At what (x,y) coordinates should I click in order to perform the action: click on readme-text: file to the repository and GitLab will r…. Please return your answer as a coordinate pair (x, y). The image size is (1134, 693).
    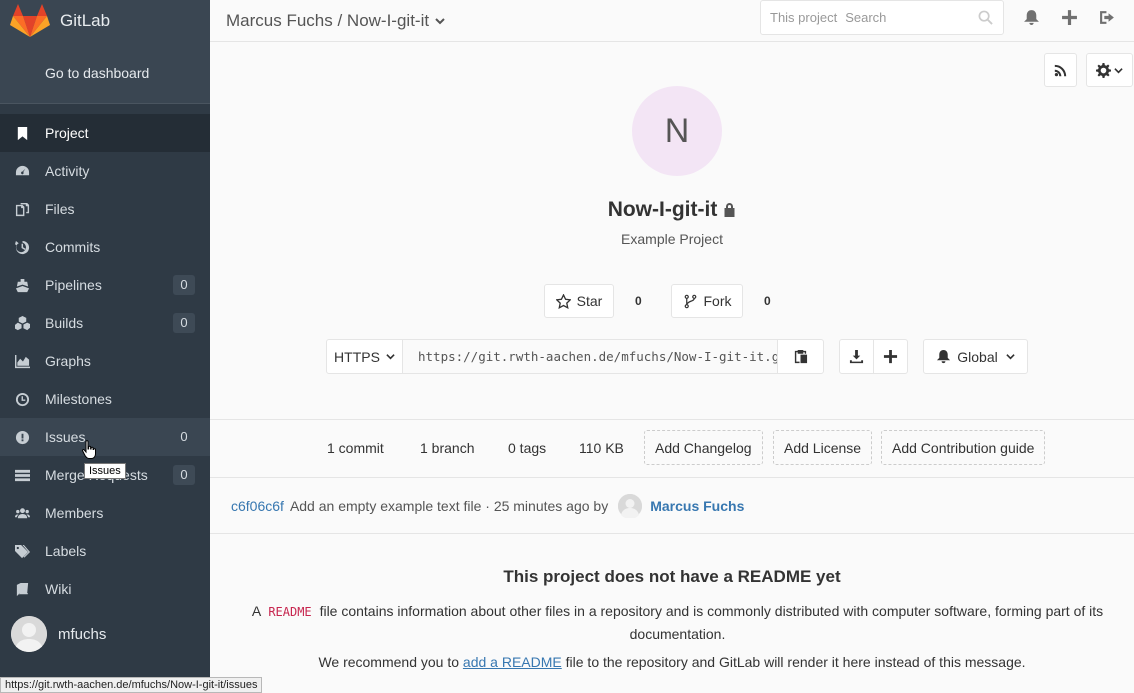
    Looking at the image, I should click on (795, 662).